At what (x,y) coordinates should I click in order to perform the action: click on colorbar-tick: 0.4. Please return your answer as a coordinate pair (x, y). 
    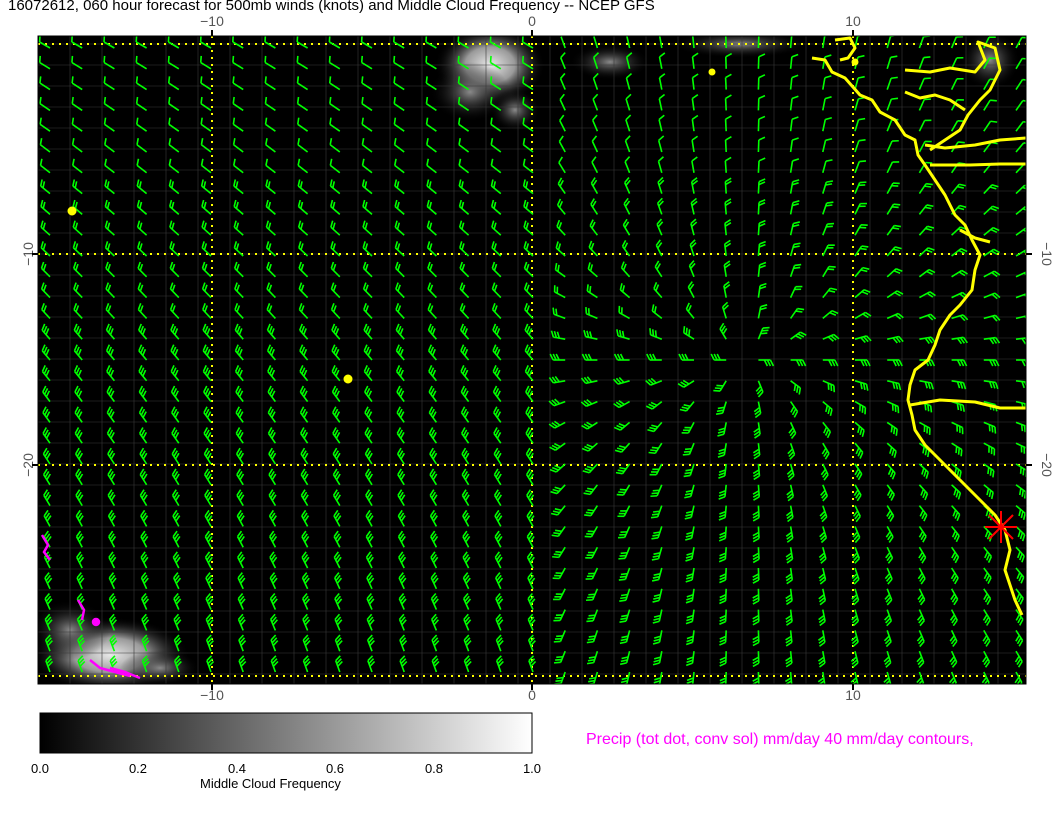
    Looking at the image, I should click on (237, 768).